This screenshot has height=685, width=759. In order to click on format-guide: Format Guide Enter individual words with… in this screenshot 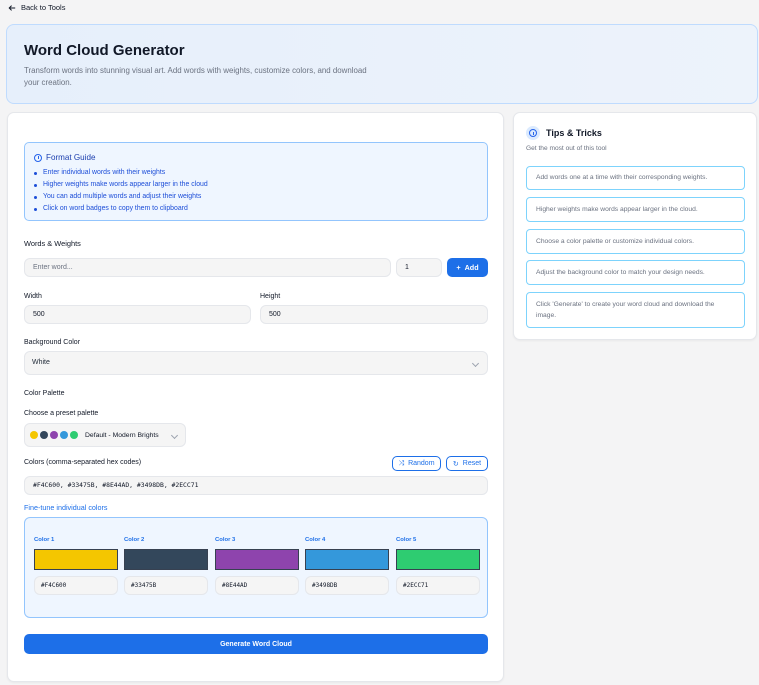, I will do `click(256, 181)`.